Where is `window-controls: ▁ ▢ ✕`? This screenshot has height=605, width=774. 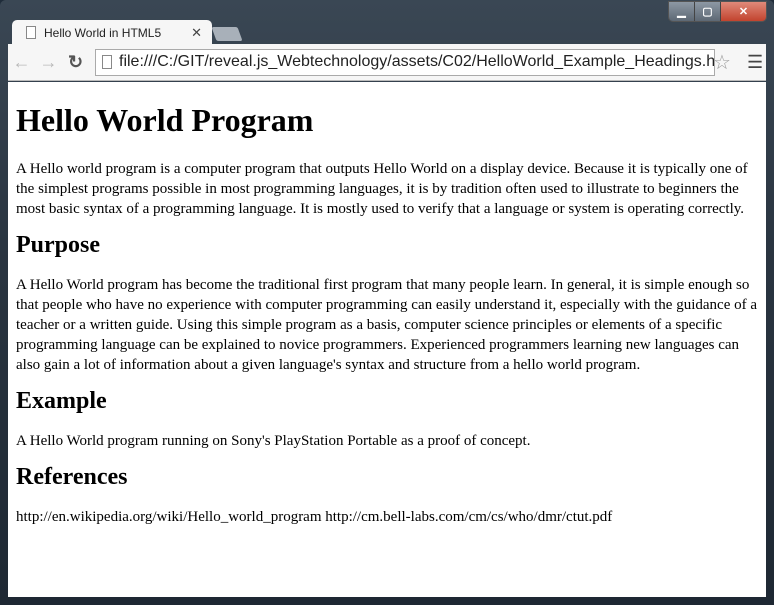 window-controls: ▁ ▢ ✕ is located at coordinates (717, 11).